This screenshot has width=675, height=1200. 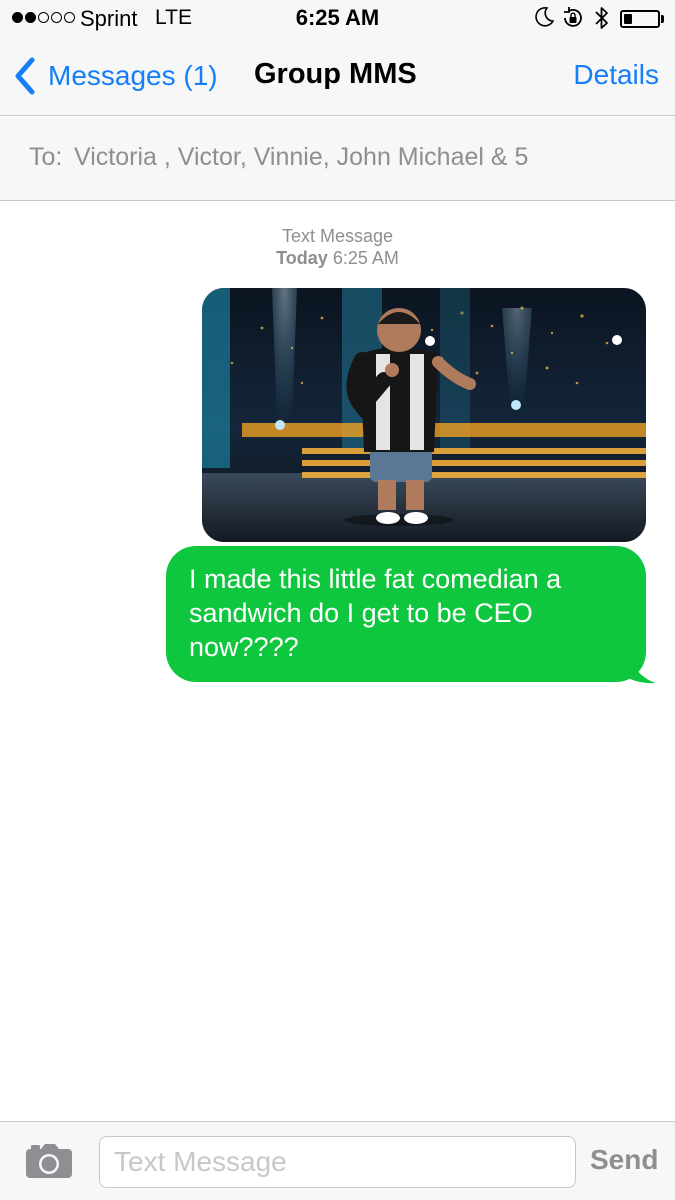 What do you see at coordinates (49, 1161) in the screenshot?
I see `camera-icon` at bounding box center [49, 1161].